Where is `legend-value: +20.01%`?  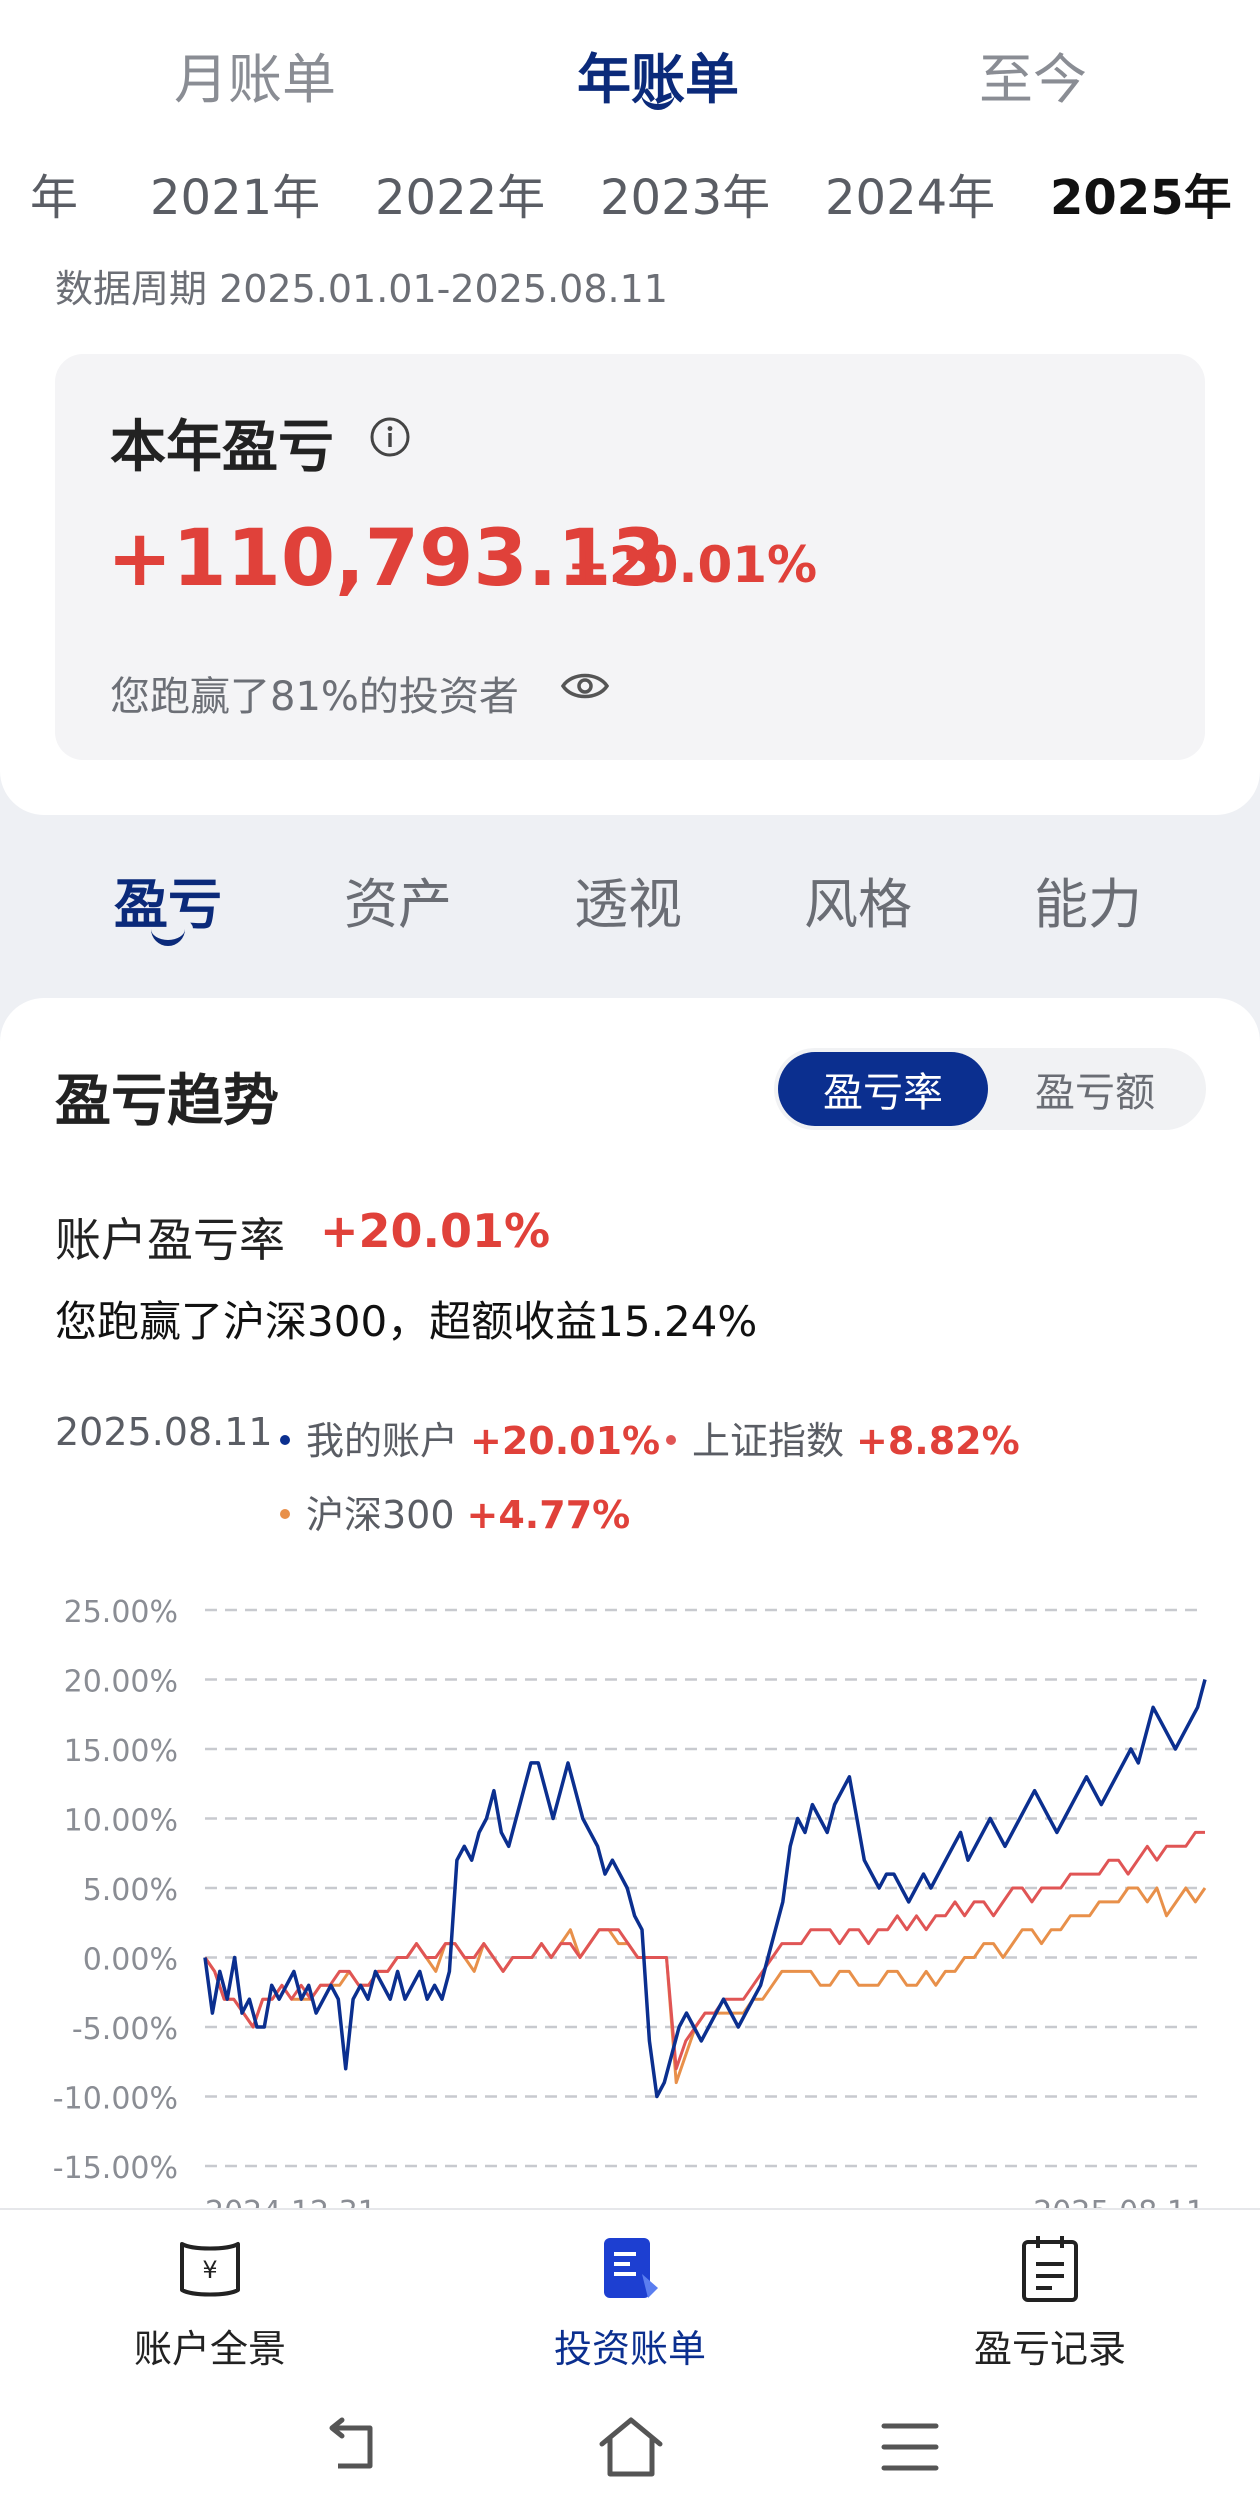
legend-value: +20.01% is located at coordinates (565, 1441).